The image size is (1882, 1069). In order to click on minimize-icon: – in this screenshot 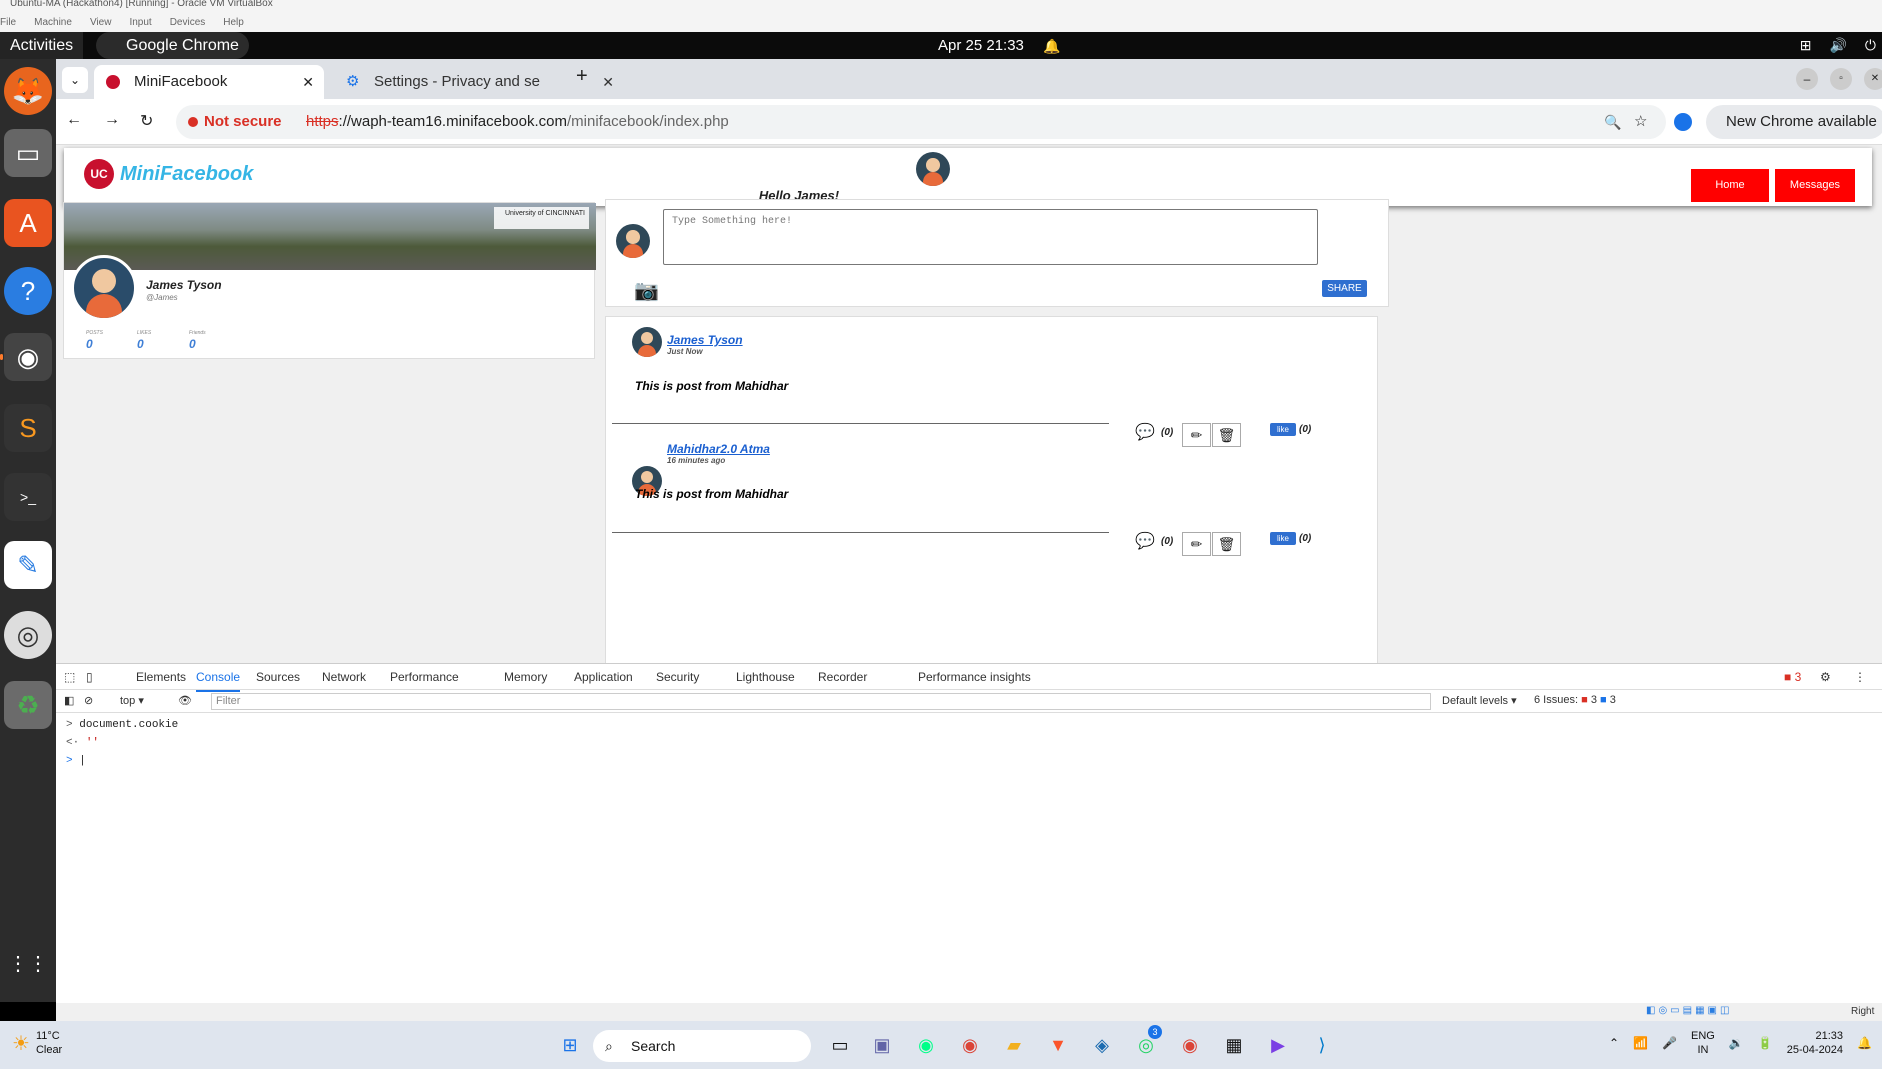, I will do `click(1807, 79)`.